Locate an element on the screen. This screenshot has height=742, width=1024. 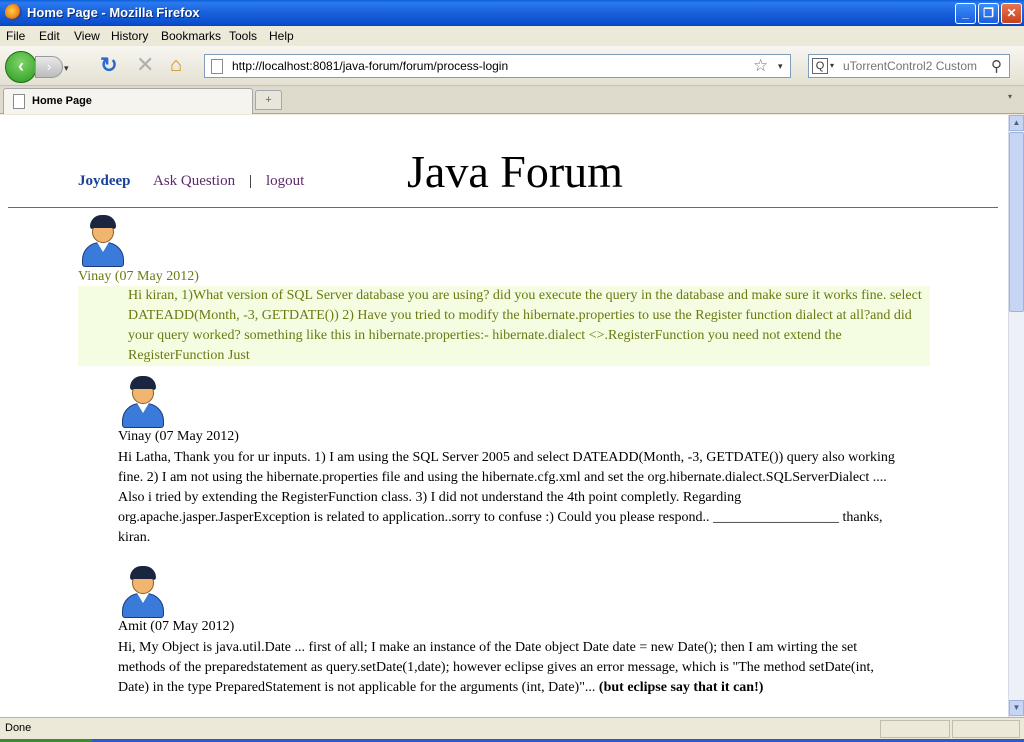
navigation-toolbar: ‹ › ▾ ↻ ✕ ⌂ ☆ ▾ Q ▾ ⚲ is located at coordinates (512, 66).